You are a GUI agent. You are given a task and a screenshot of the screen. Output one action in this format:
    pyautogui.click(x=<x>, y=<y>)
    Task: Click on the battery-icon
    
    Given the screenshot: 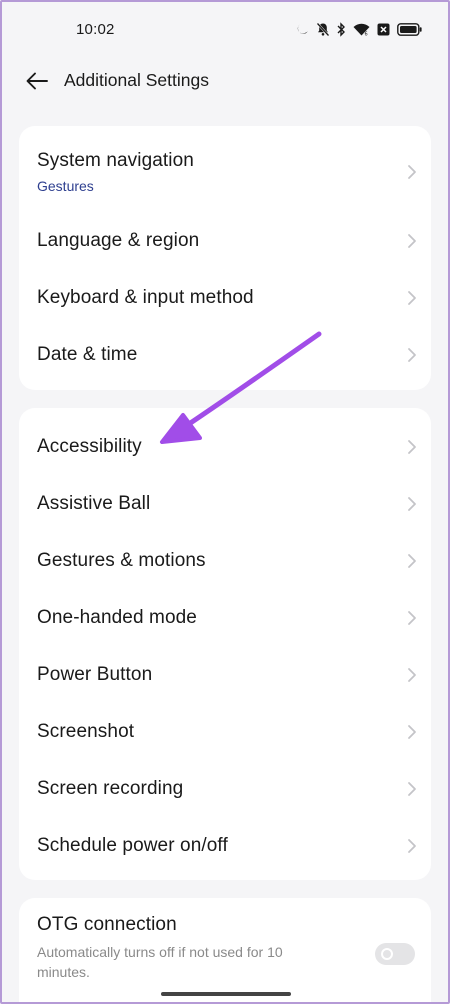 What is the action you would take?
    pyautogui.click(x=409, y=29)
    